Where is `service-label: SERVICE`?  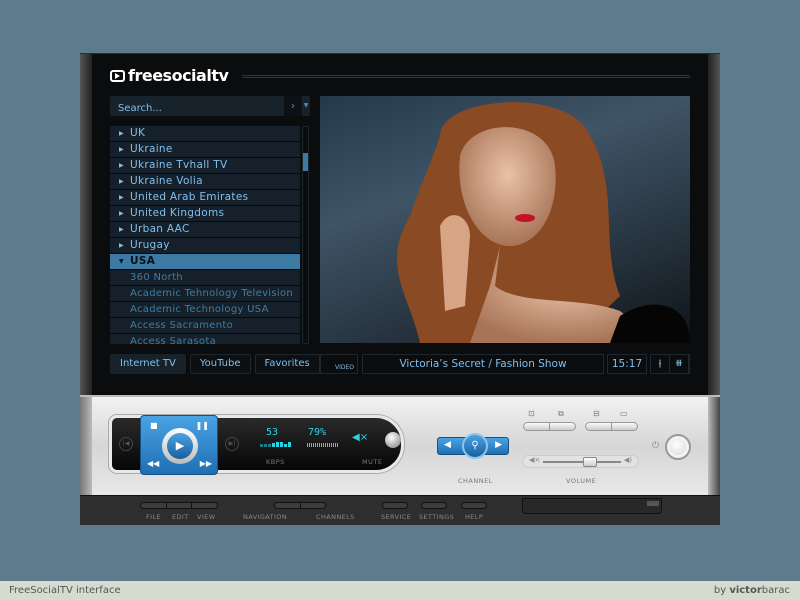
service-label: SERVICE is located at coordinates (396, 517).